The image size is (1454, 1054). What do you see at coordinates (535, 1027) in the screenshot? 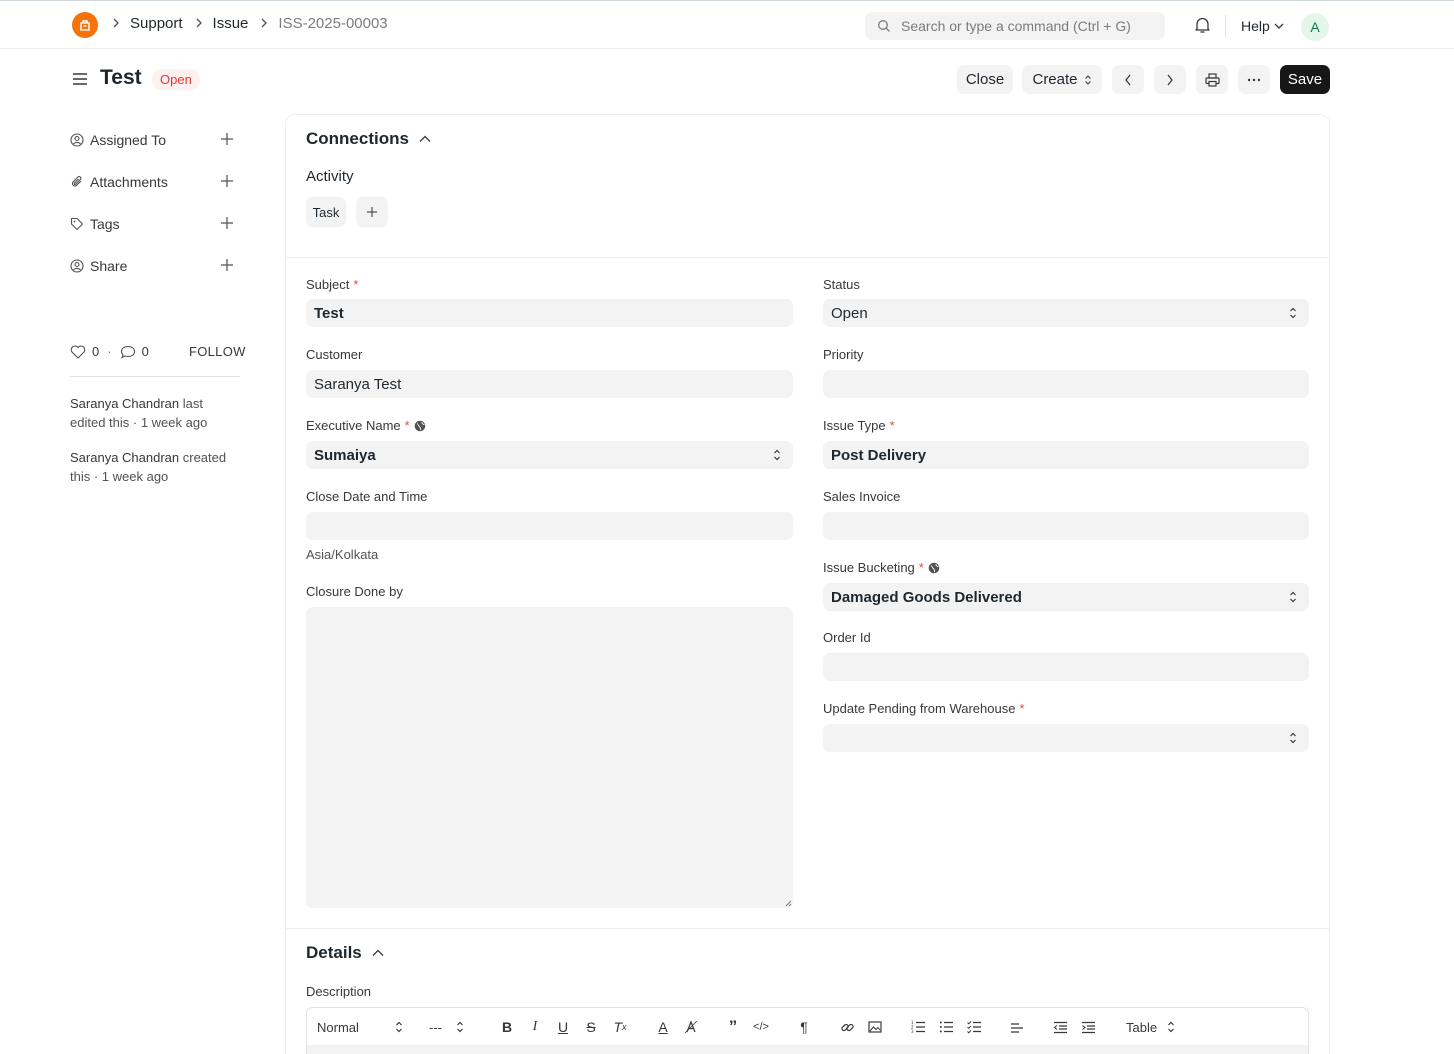
I see `italic-icon: I` at bounding box center [535, 1027].